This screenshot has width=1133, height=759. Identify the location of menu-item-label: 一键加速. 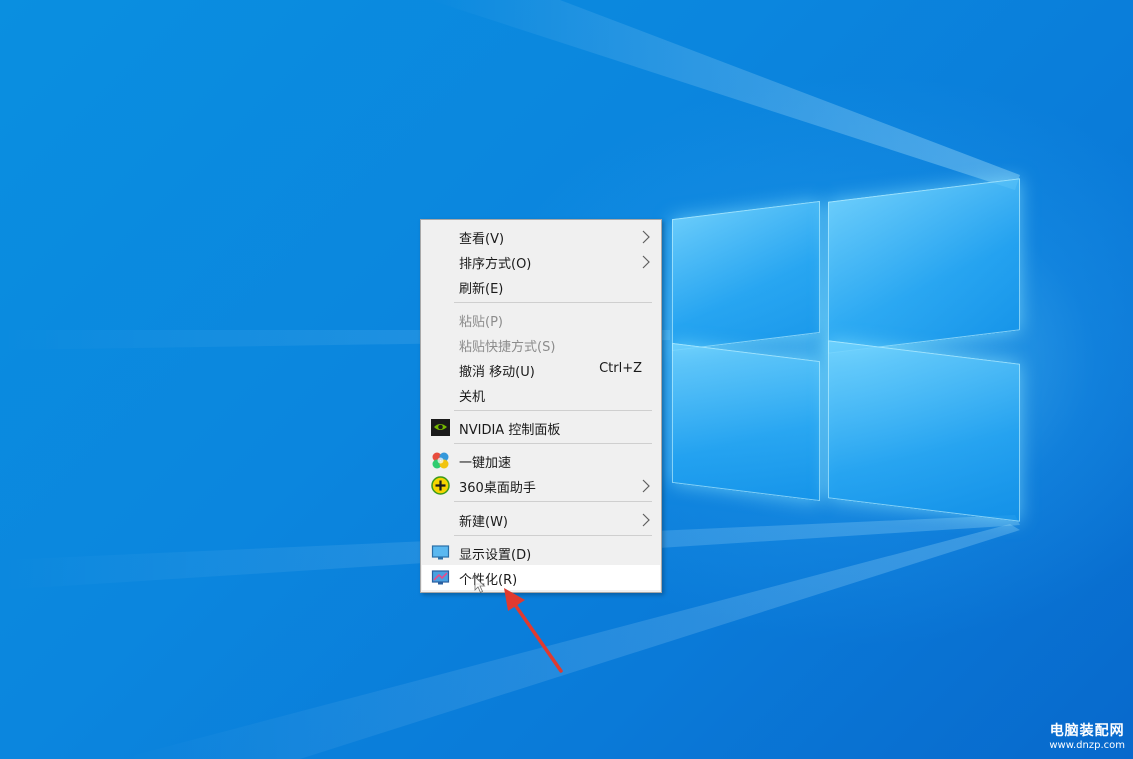
(485, 463).